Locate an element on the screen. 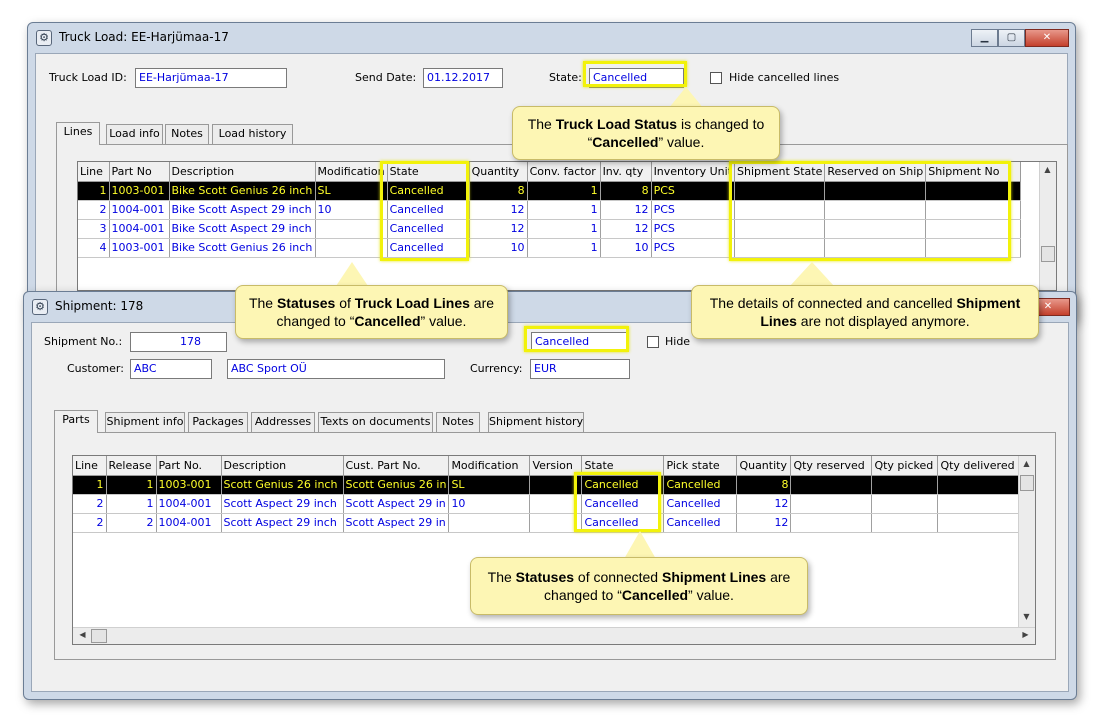 This screenshot has height=722, width=1099. column-header: Modification is located at coordinates (489, 466).